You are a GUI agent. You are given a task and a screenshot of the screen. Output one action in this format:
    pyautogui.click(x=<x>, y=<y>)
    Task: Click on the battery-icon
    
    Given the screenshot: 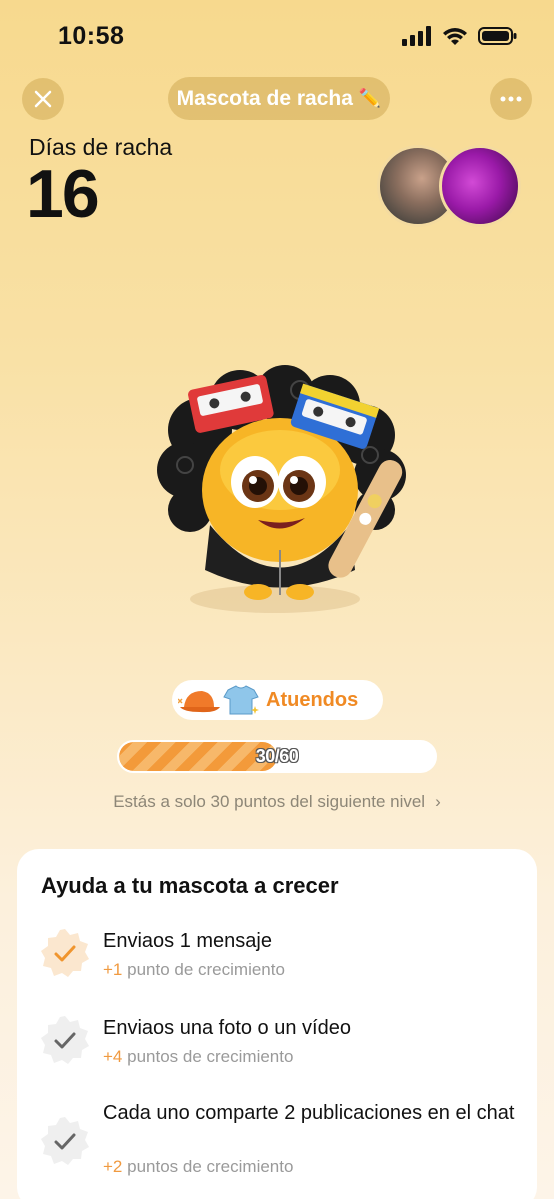 What is the action you would take?
    pyautogui.click(x=497, y=36)
    